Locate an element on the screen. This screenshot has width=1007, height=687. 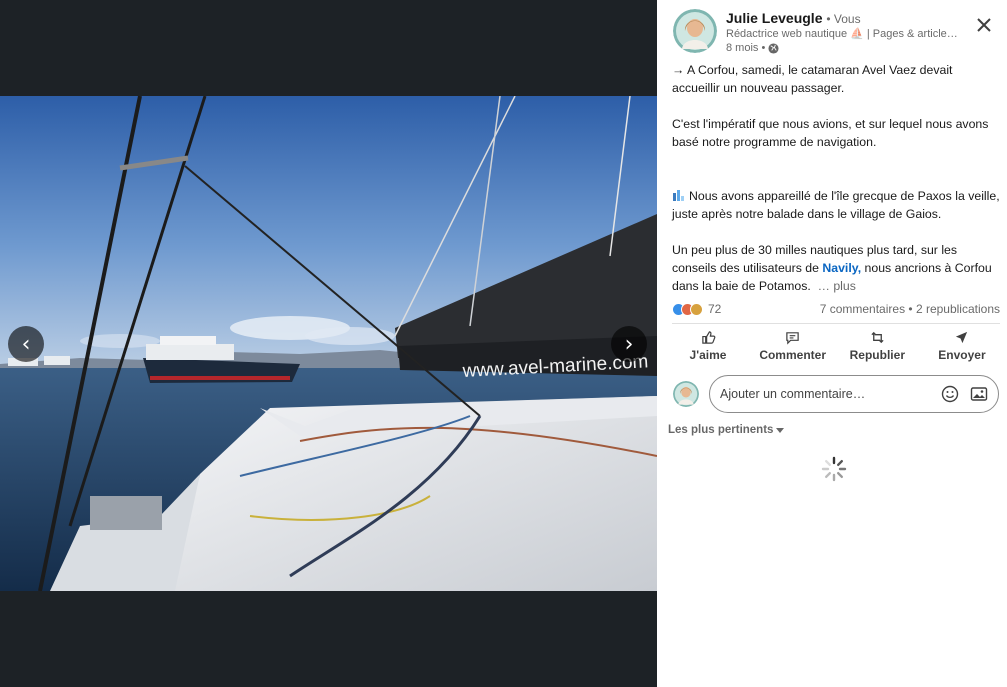
close-icon is located at coordinates (984, 25).